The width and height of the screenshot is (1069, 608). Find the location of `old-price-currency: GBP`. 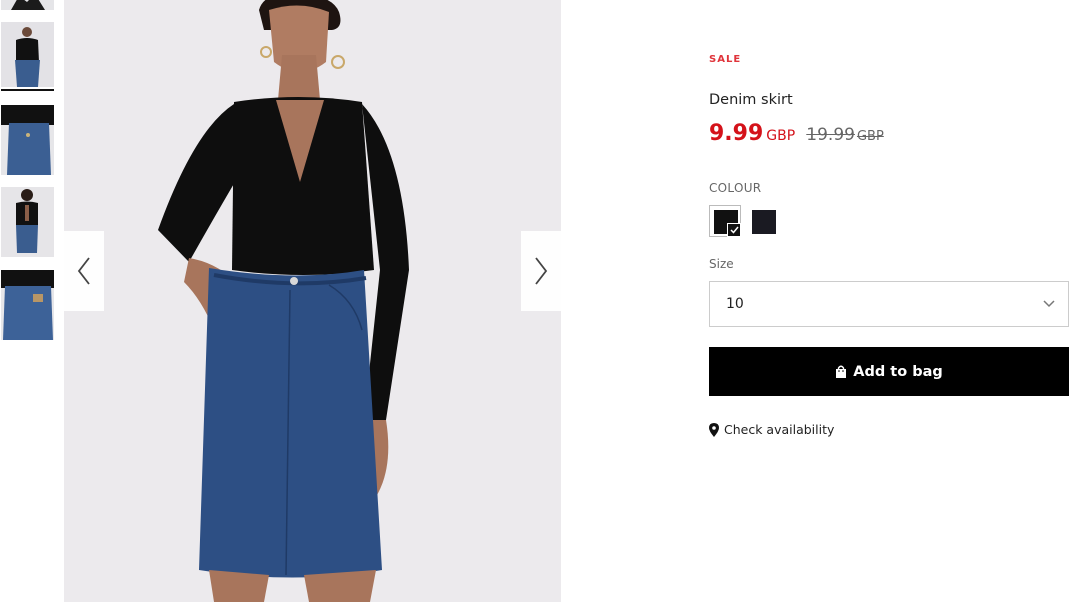

old-price-currency: GBP is located at coordinates (870, 136).